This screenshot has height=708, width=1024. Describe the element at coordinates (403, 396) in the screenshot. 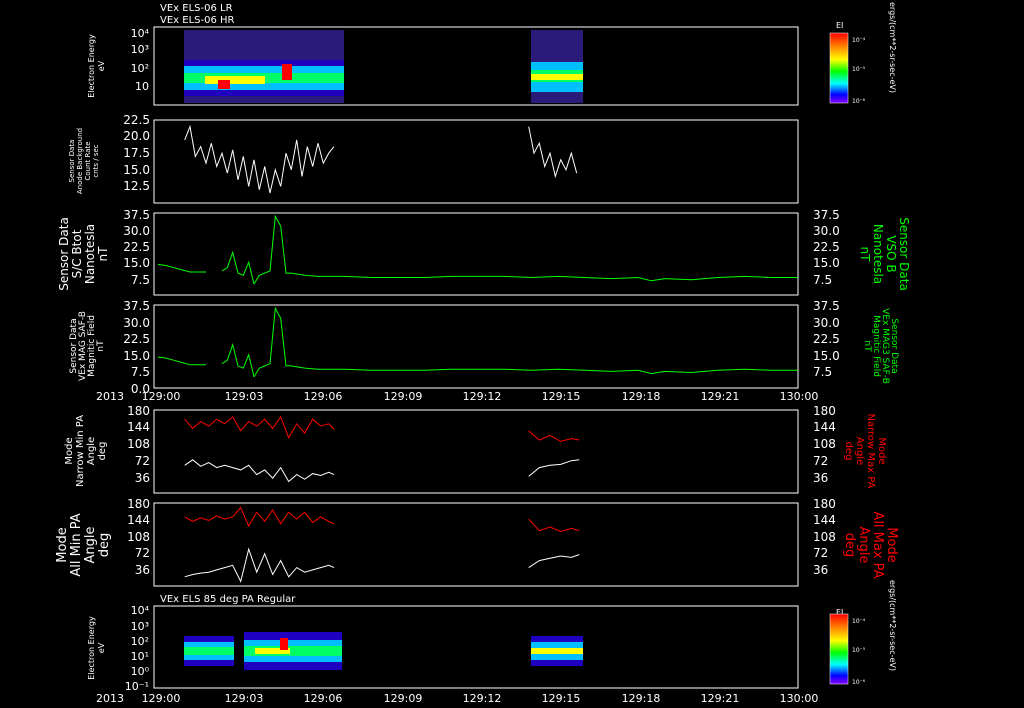

I see `time-tick: 129:09` at that location.